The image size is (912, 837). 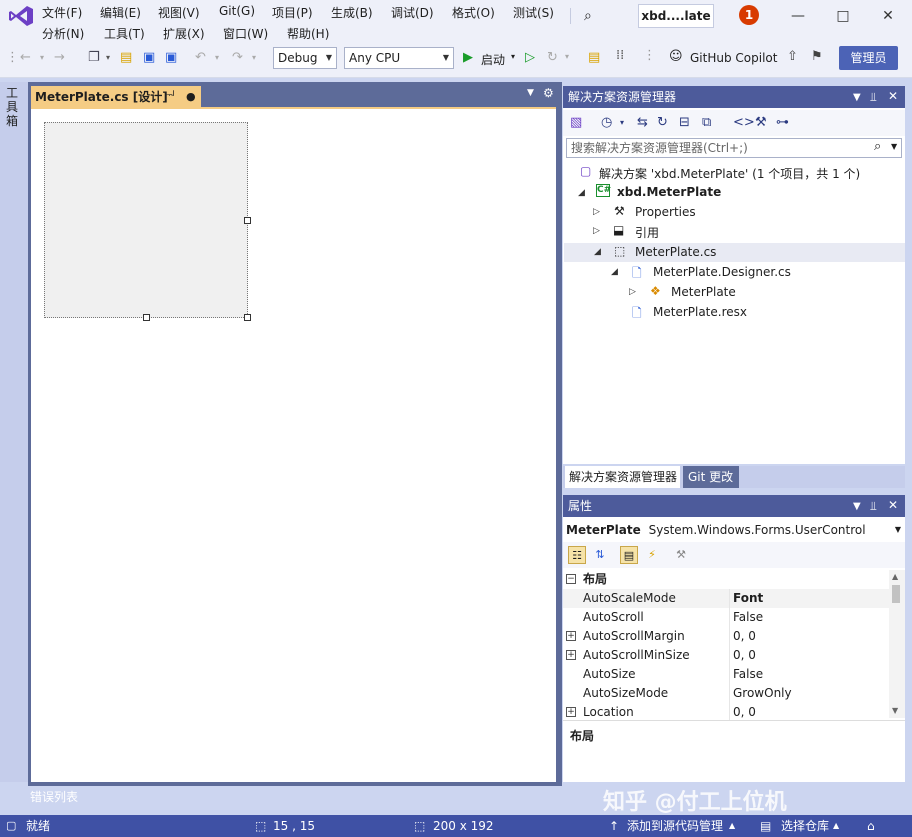 I want to click on start-button: 启动, so click(x=493, y=59).